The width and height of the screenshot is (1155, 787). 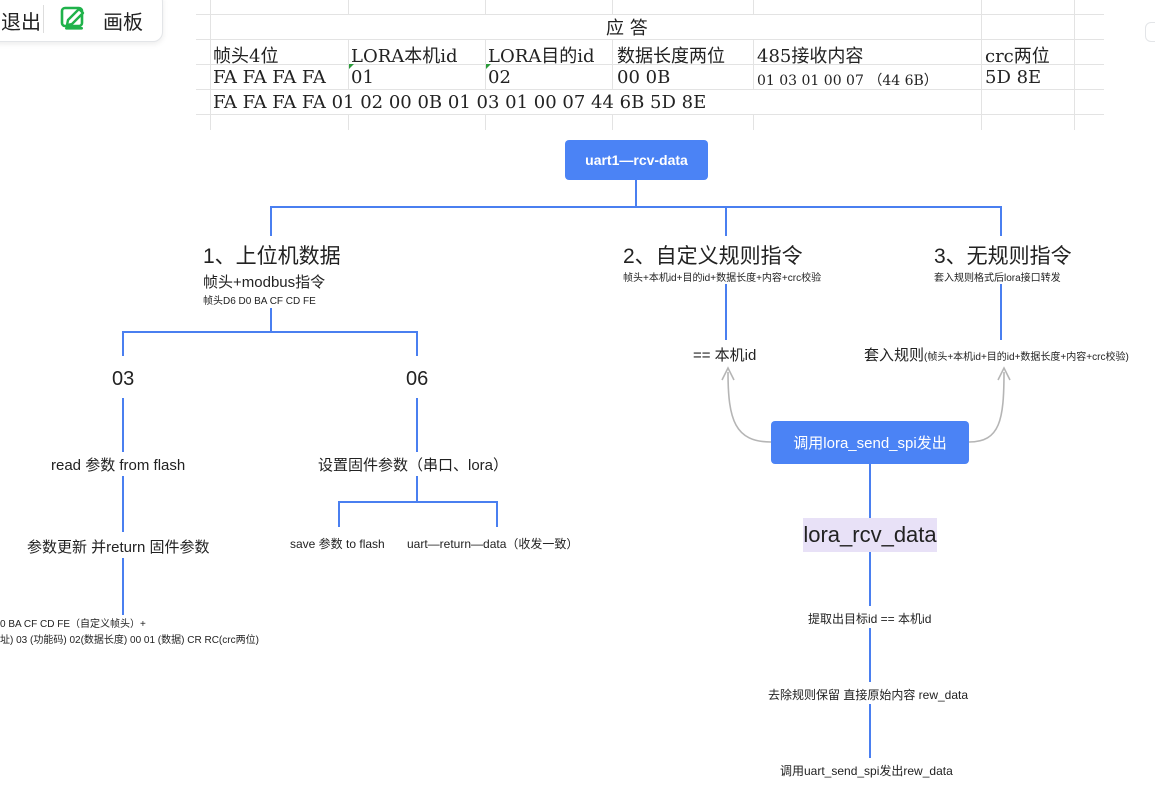 What do you see at coordinates (123, 379) in the screenshot?
I see `code-03: 03` at bounding box center [123, 379].